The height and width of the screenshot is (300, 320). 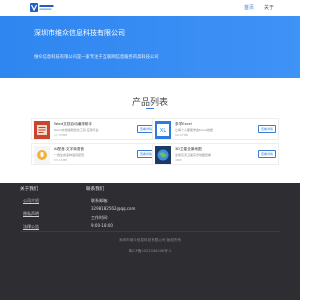 What do you see at coordinates (69, 155) in the screenshot?
I see `product-subtitle: 一键生成多种语音配音` at bounding box center [69, 155].